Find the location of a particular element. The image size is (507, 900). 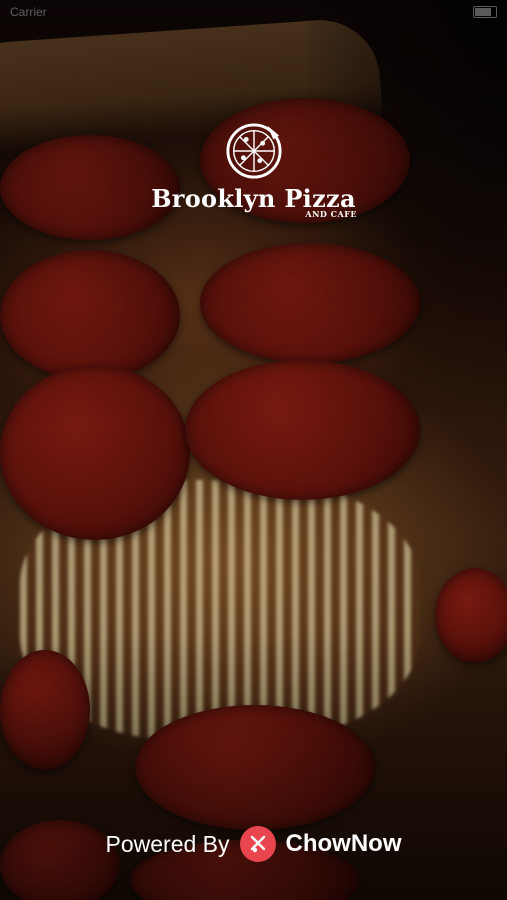

powered-by-label: Powered By is located at coordinates (167, 843).